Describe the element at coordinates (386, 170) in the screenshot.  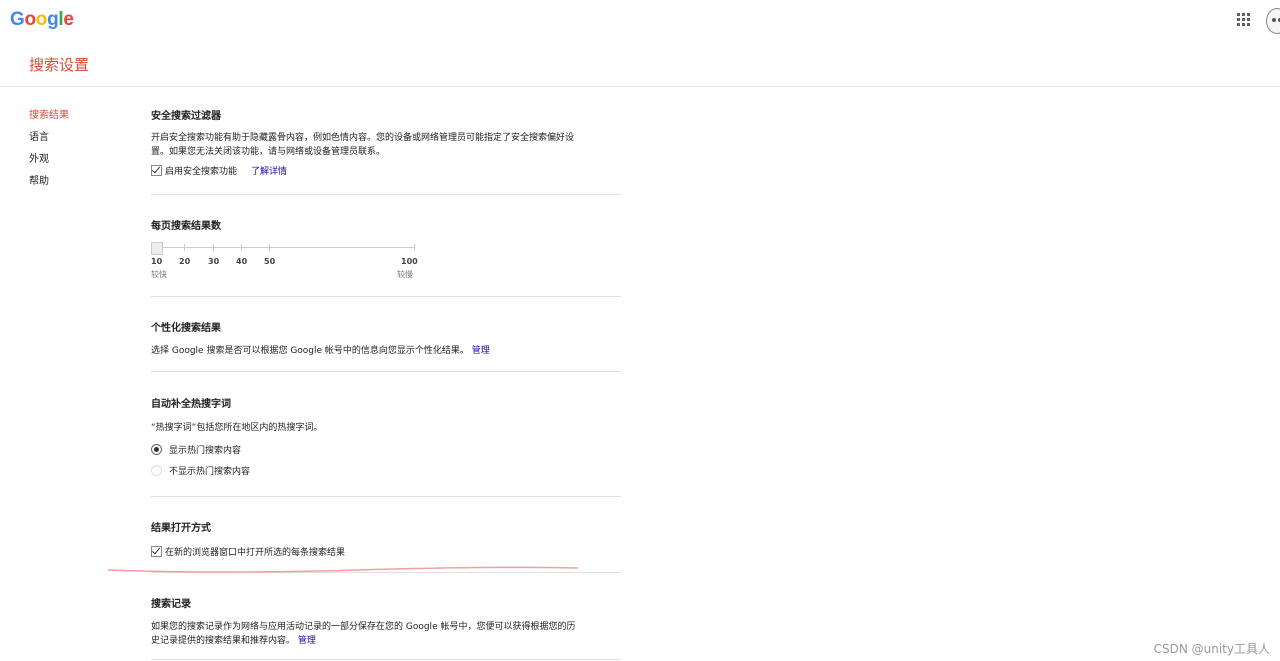
I see `safe-search-option: 启用安全搜索功能 了解详情` at that location.